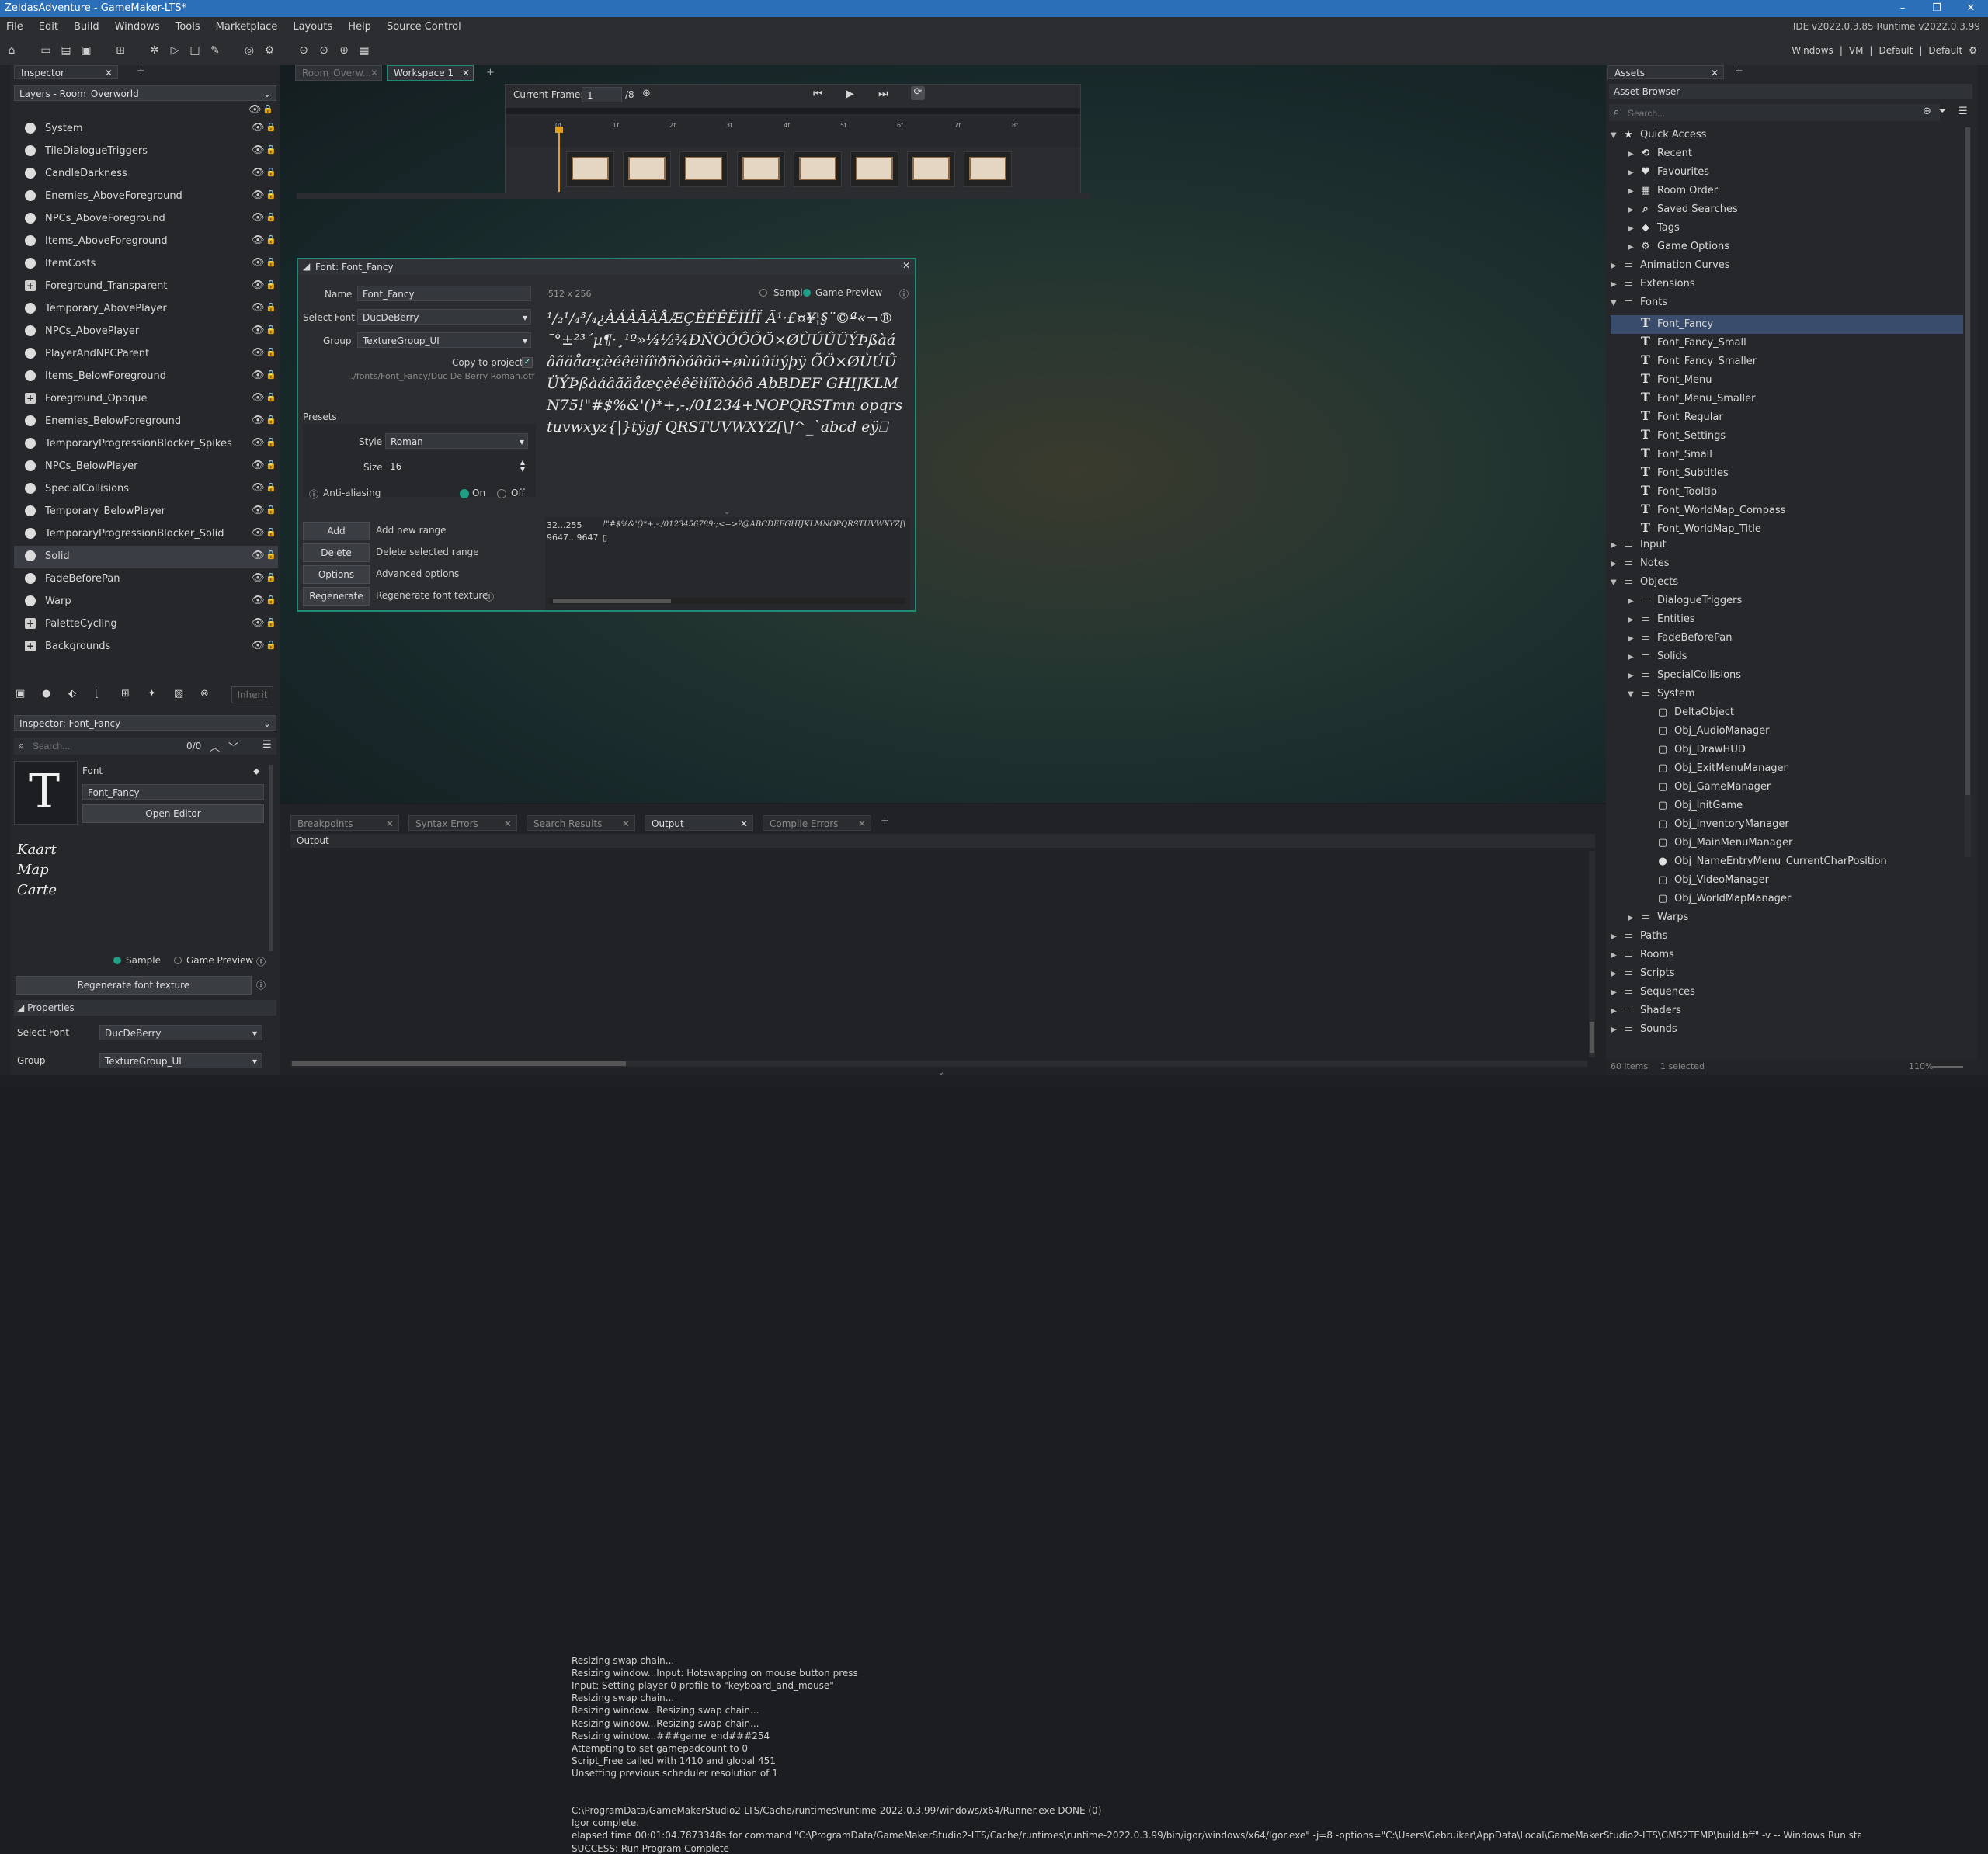 This screenshot has height=1854, width=1988. Describe the element at coordinates (146, 647) in the screenshot. I see `layer-row: + Backgrounds 👁 🔒` at that location.